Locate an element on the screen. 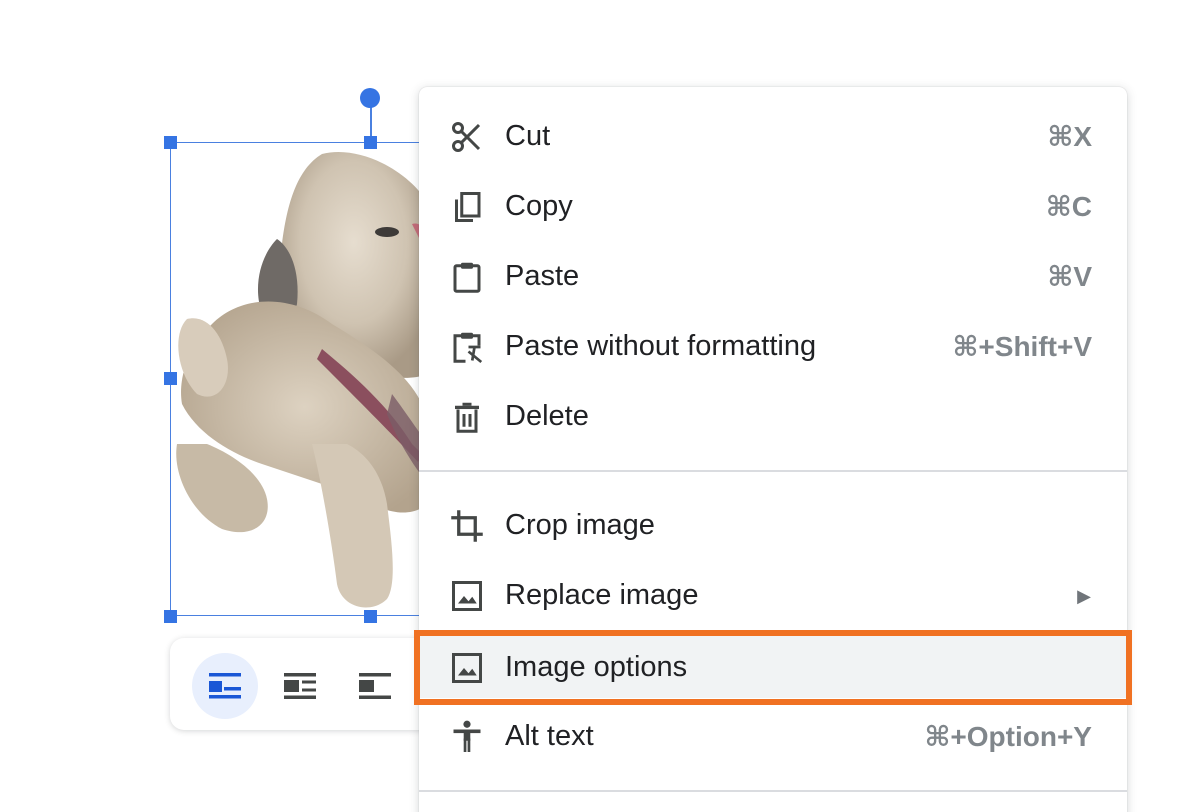  scissors-icon is located at coordinates (466, 137).